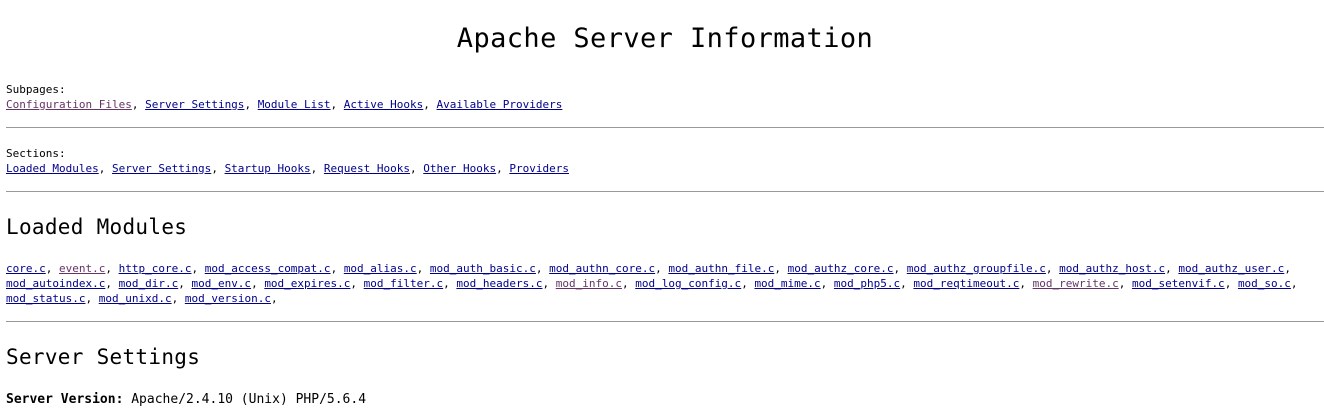 Image resolution: width=1324 pixels, height=408 pixels. What do you see at coordinates (97, 227) in the screenshot?
I see `loaded-modules-heading: Loaded Modules` at bounding box center [97, 227].